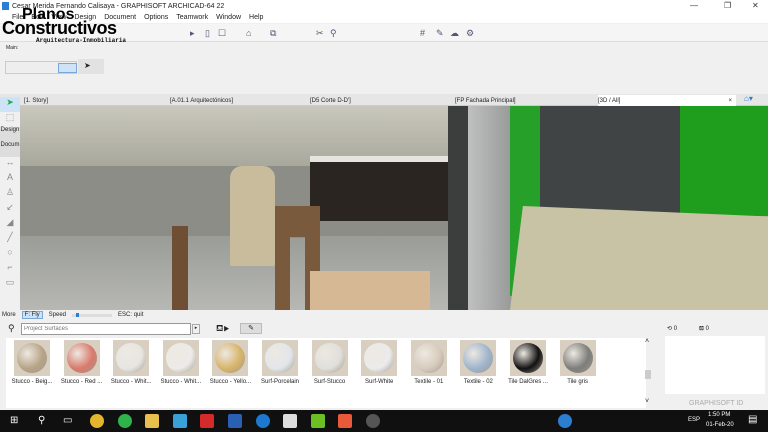 The height and width of the screenshot is (432, 768). I want to click on unreal-icon, so click(373, 421).